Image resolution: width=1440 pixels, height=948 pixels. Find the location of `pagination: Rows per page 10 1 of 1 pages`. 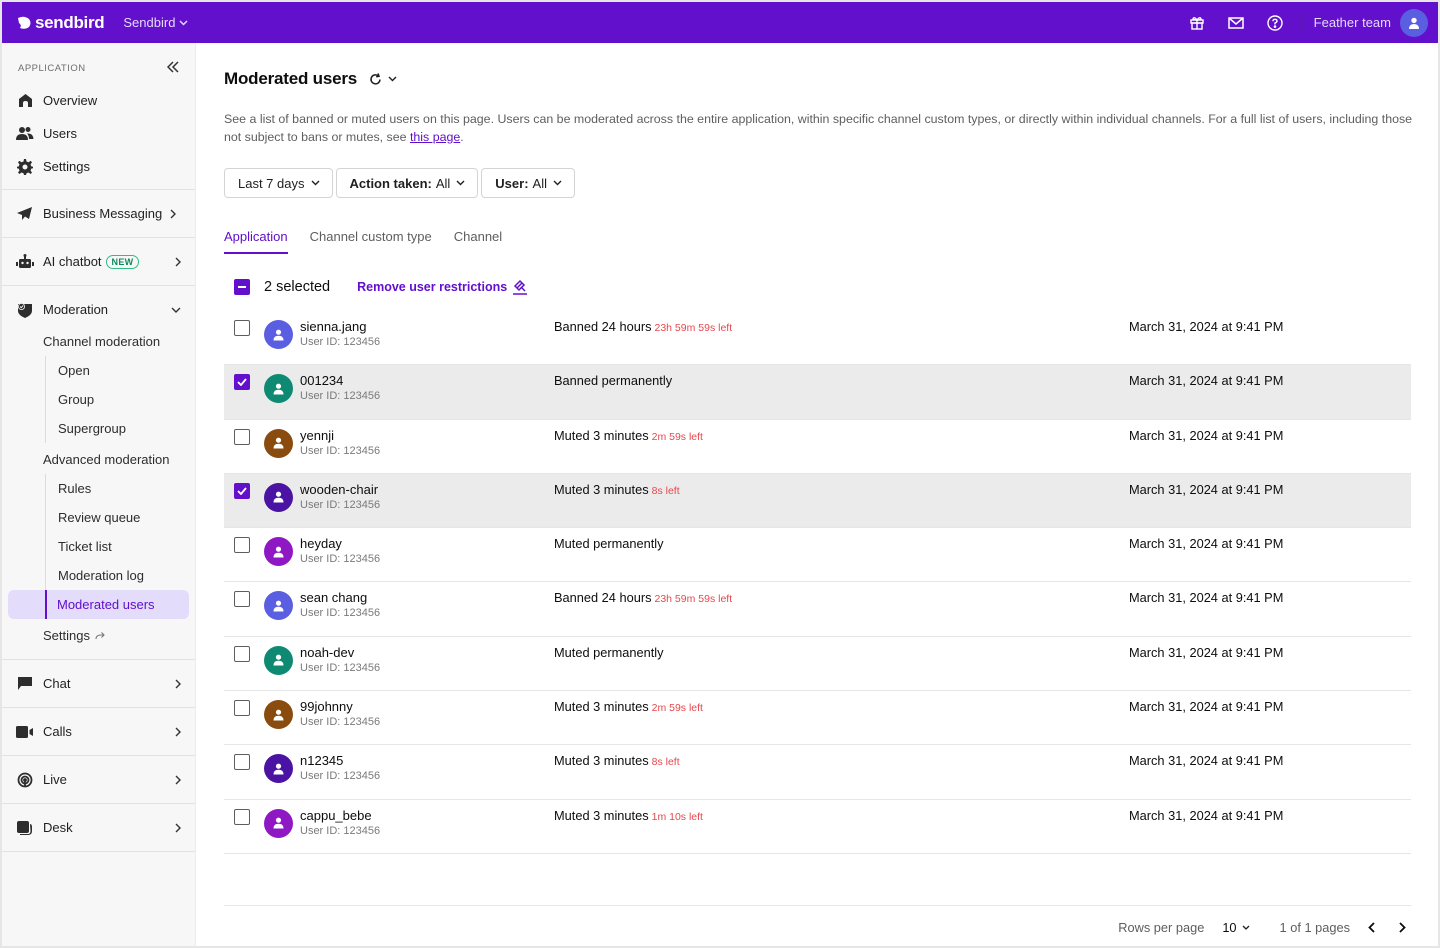

pagination: Rows per page 10 1 of 1 pages is located at coordinates (1265, 927).